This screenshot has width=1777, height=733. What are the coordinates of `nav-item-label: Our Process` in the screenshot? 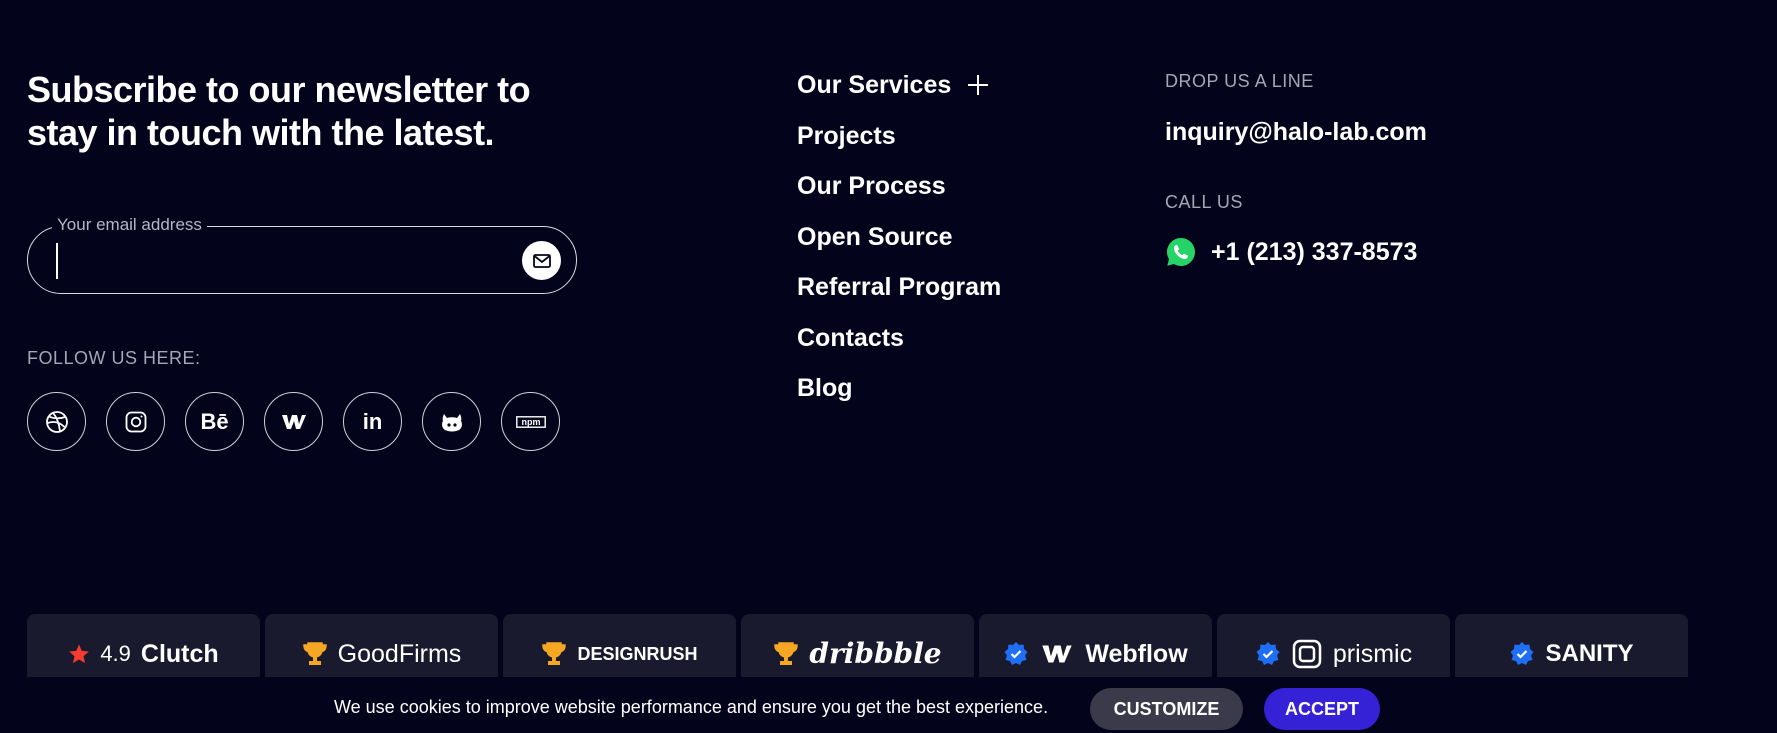 It's located at (871, 186).